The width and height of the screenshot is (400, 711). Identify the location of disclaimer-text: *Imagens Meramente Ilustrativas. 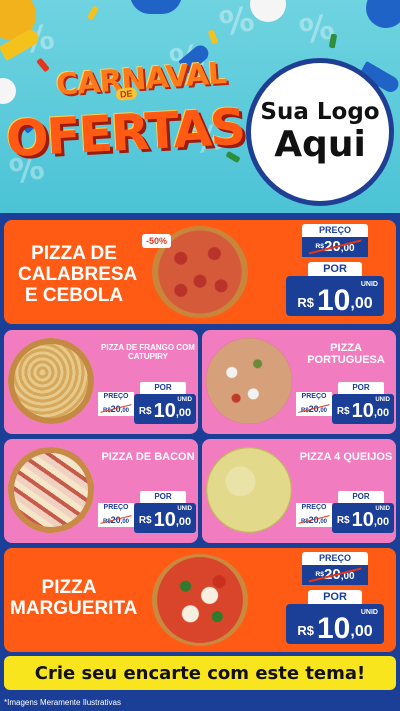
(62, 702).